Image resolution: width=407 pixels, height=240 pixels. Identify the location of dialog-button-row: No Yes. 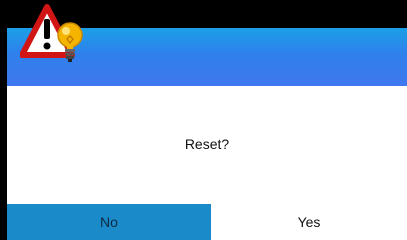
(207, 222).